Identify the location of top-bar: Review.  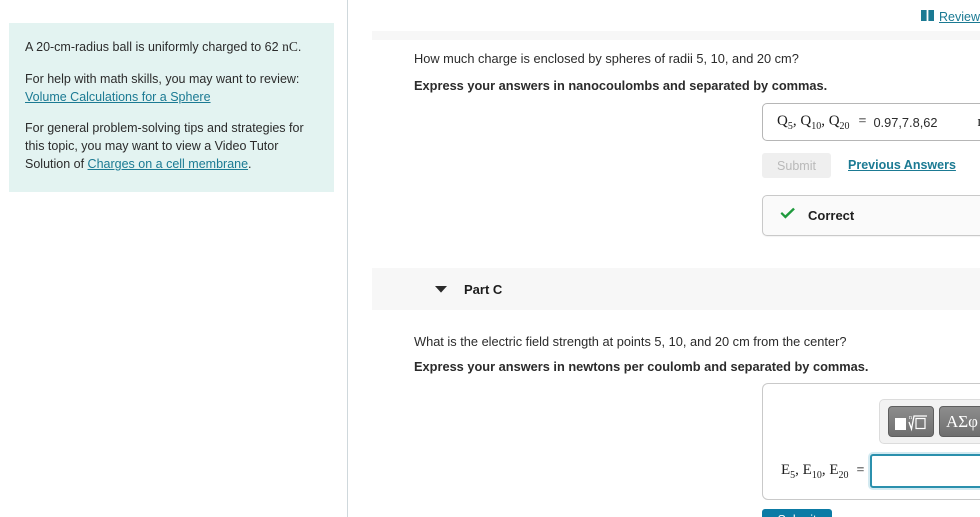
(664, 20).